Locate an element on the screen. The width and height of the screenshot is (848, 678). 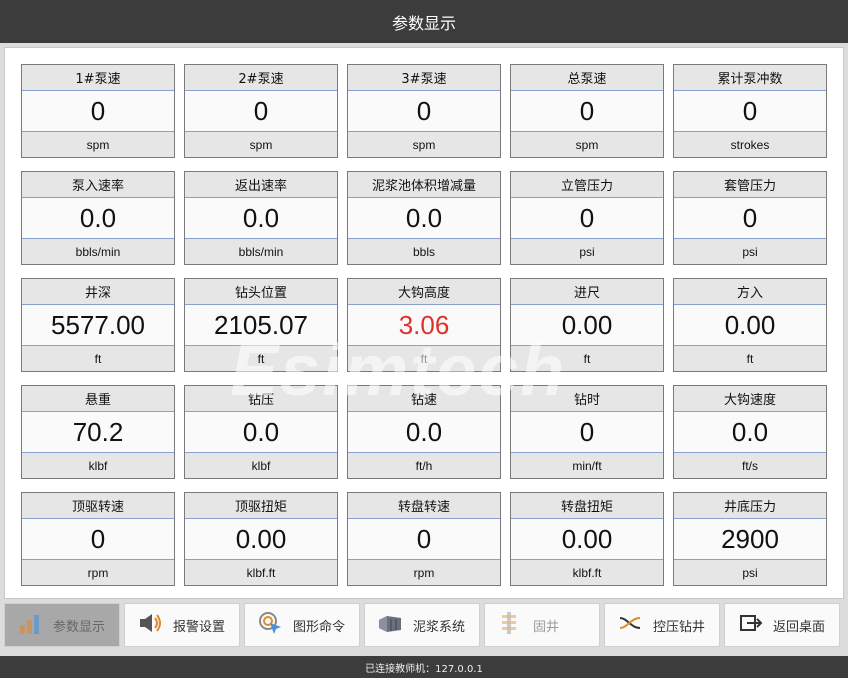
param-cell: 泥浆池体积增减量 0.0 bbls is located at coordinates (424, 218).